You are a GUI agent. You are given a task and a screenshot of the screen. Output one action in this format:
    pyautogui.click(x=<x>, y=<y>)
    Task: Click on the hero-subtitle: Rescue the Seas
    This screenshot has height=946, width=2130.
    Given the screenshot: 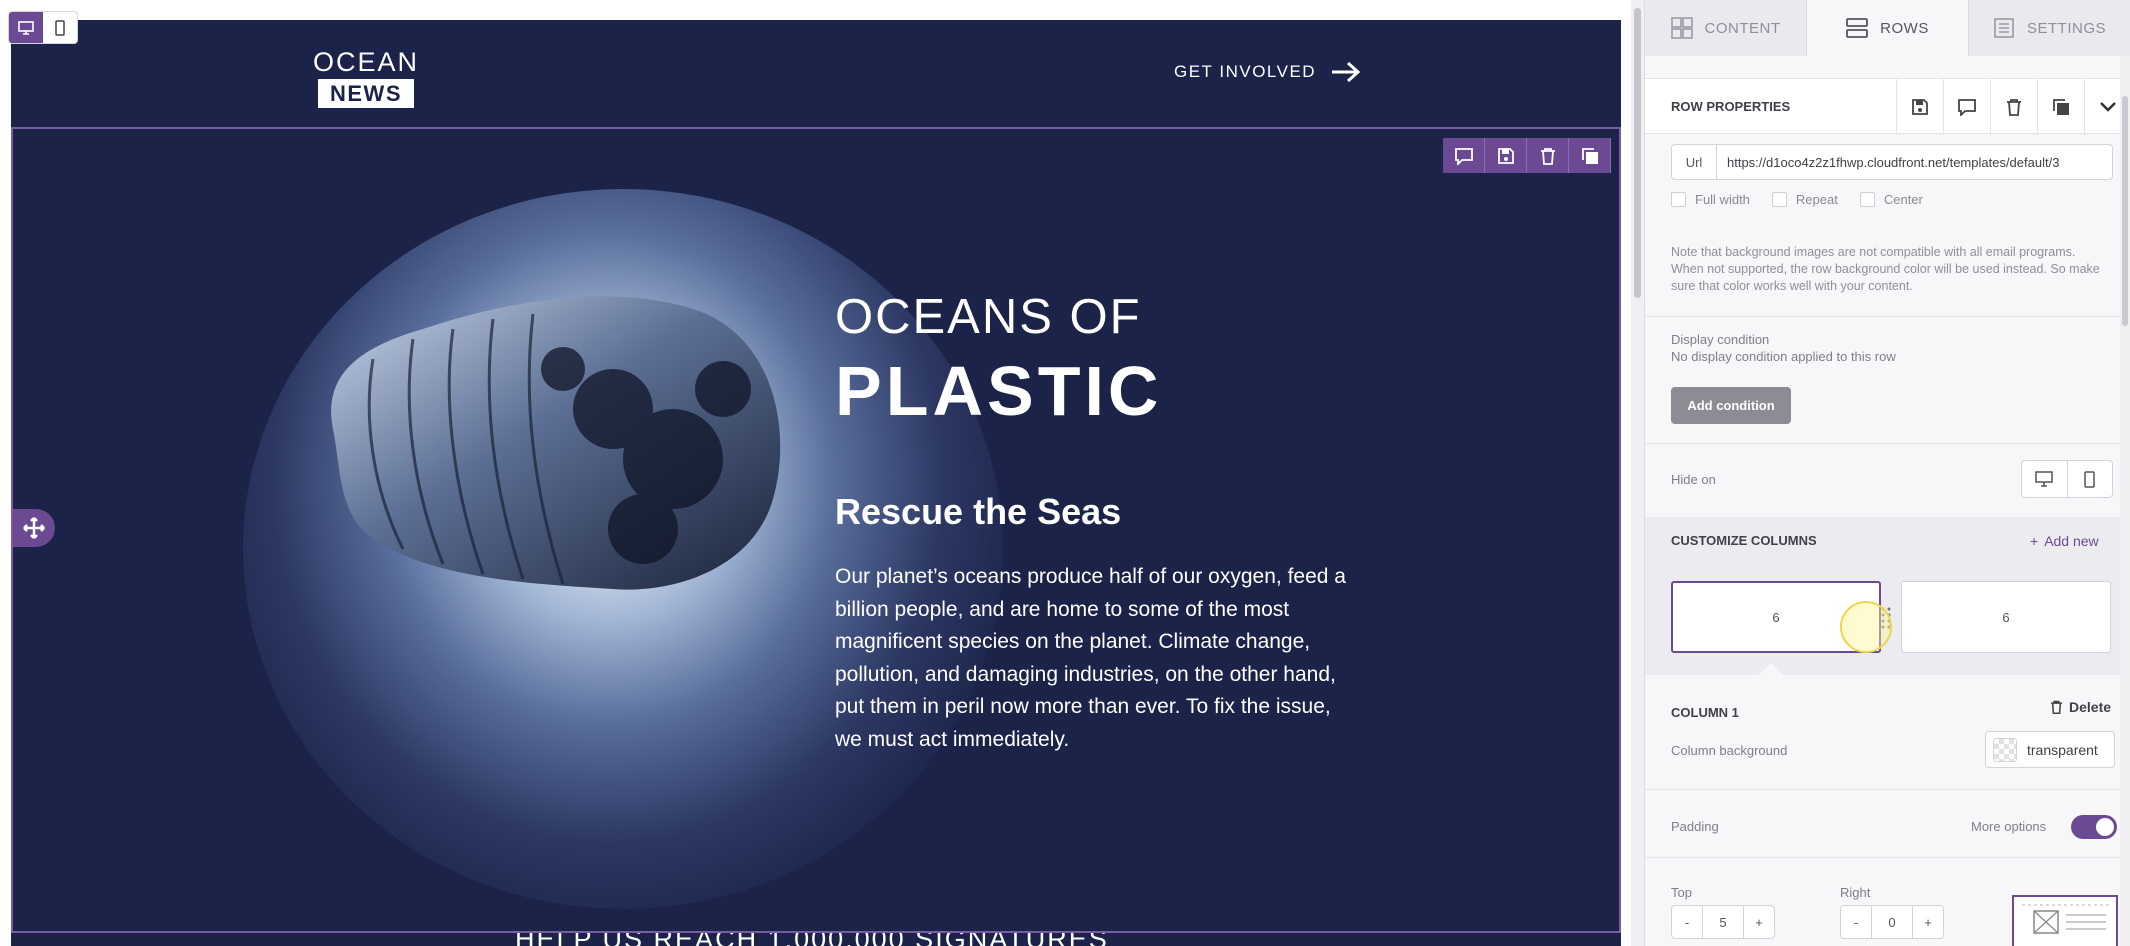 What is the action you would take?
    pyautogui.click(x=978, y=512)
    